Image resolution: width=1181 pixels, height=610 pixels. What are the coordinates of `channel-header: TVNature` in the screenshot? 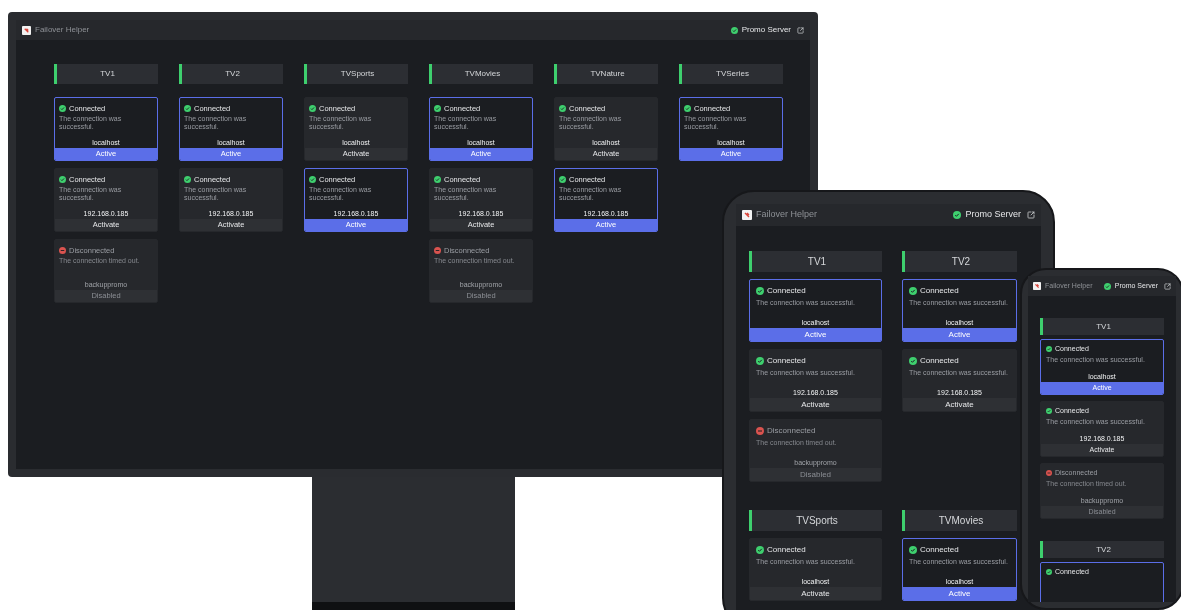 It's located at (606, 74).